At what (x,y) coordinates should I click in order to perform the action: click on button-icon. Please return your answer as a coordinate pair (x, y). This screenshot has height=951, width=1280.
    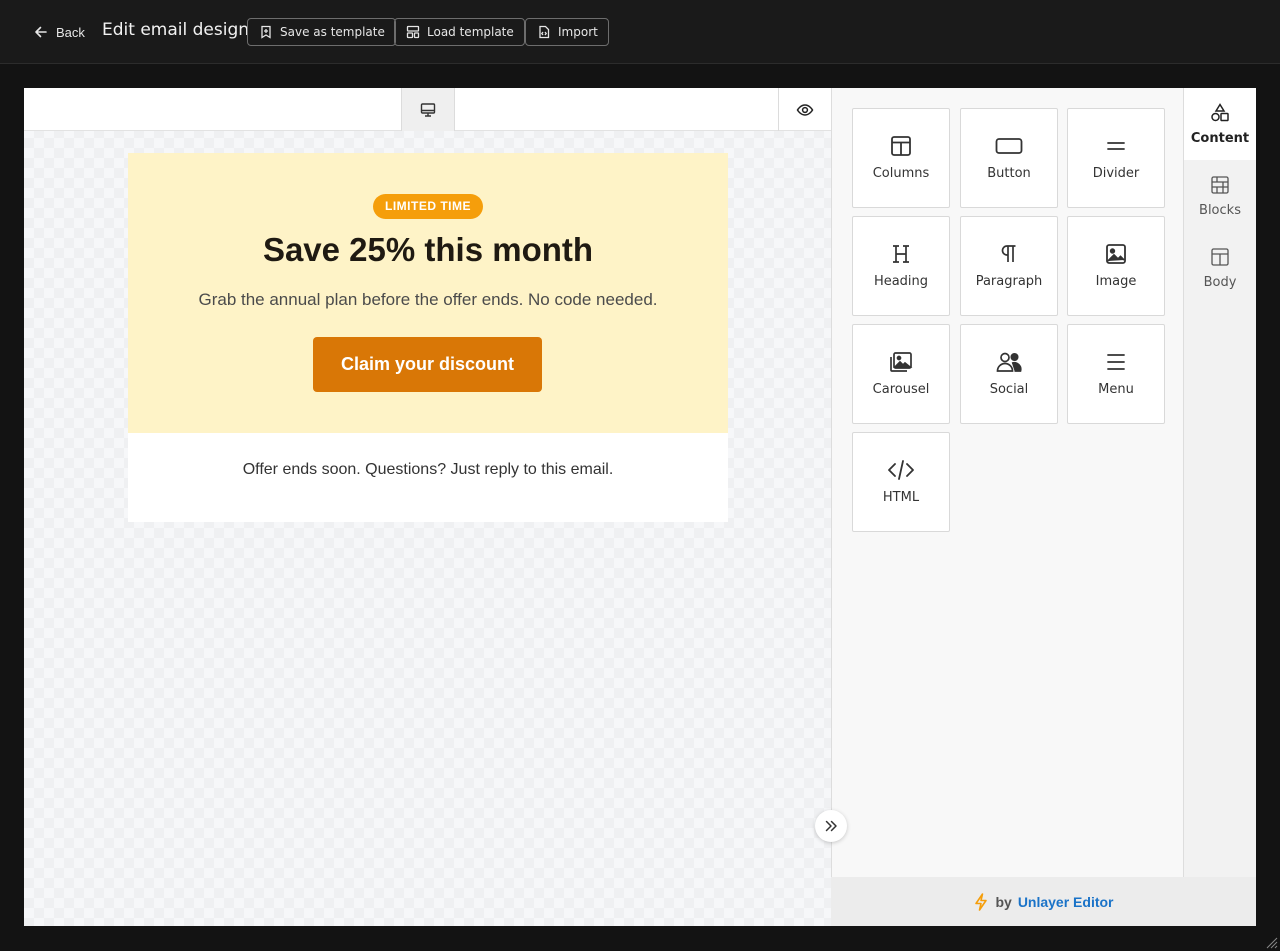
    Looking at the image, I should click on (1009, 146).